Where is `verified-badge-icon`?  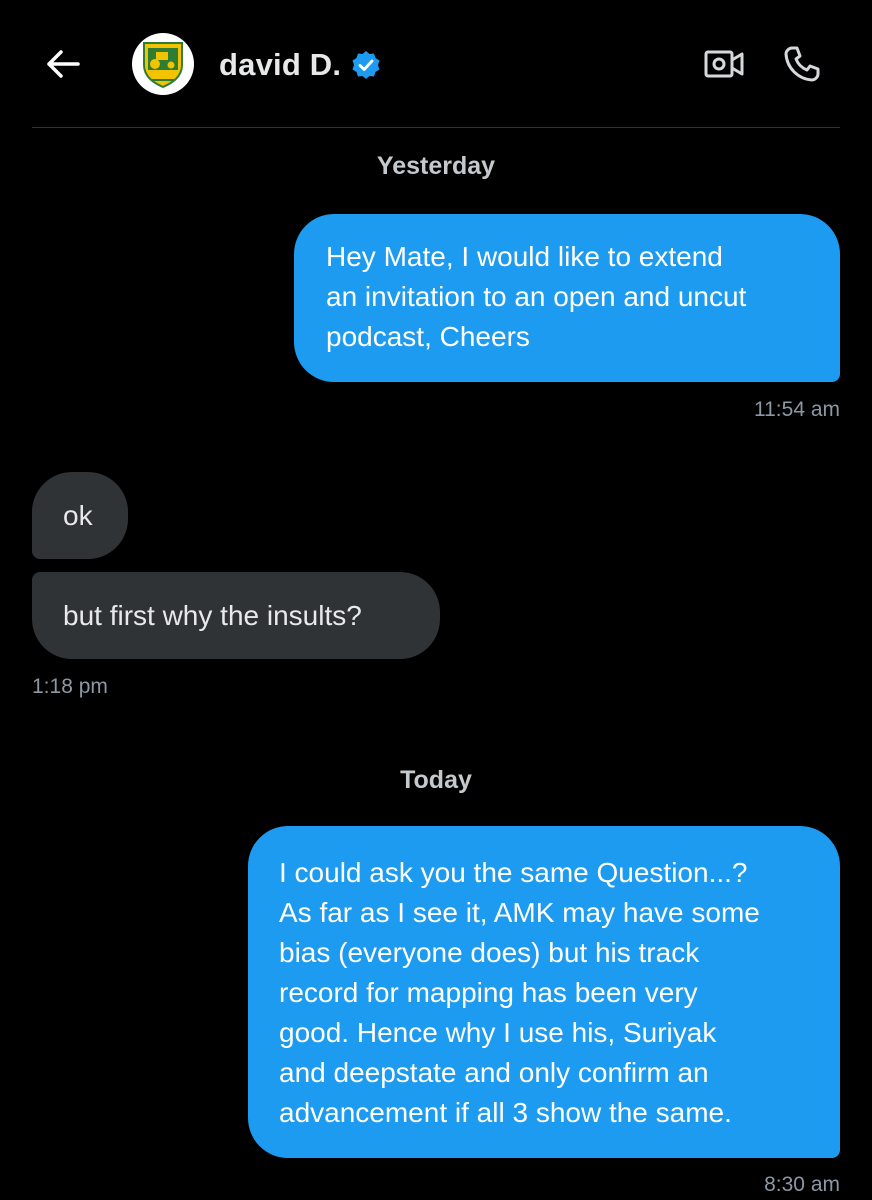 verified-badge-icon is located at coordinates (366, 65).